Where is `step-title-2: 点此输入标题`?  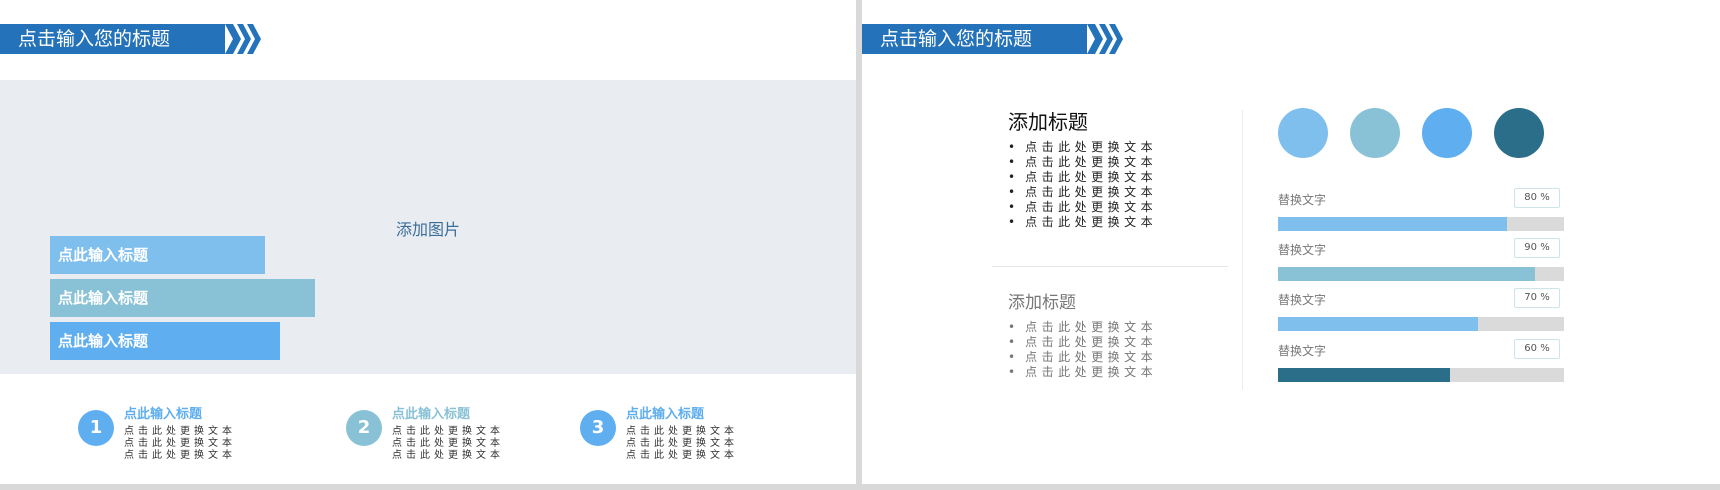
step-title-2: 点此输入标题 is located at coordinates (431, 412).